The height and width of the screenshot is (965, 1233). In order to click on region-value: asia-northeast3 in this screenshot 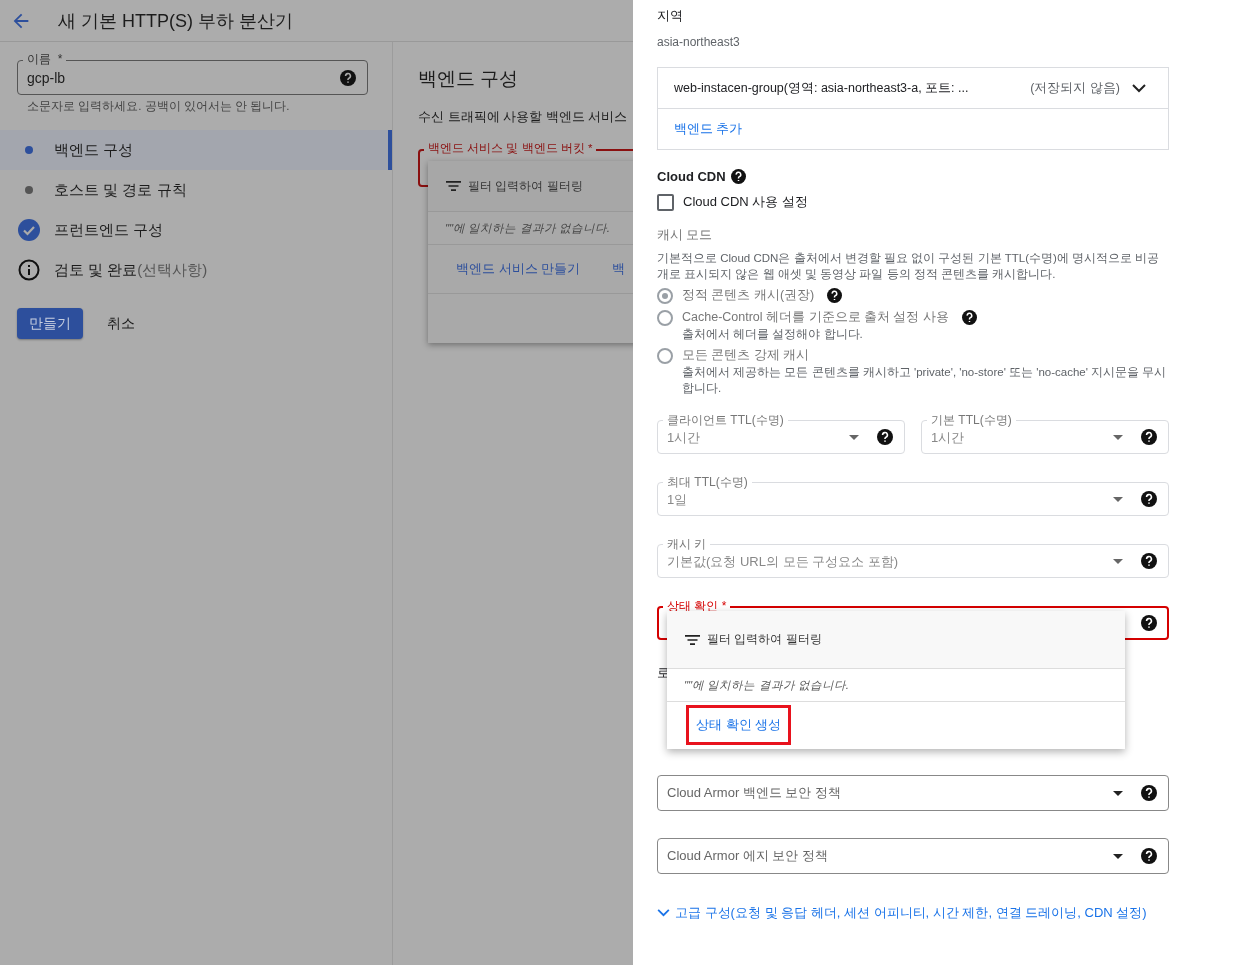, I will do `click(699, 42)`.